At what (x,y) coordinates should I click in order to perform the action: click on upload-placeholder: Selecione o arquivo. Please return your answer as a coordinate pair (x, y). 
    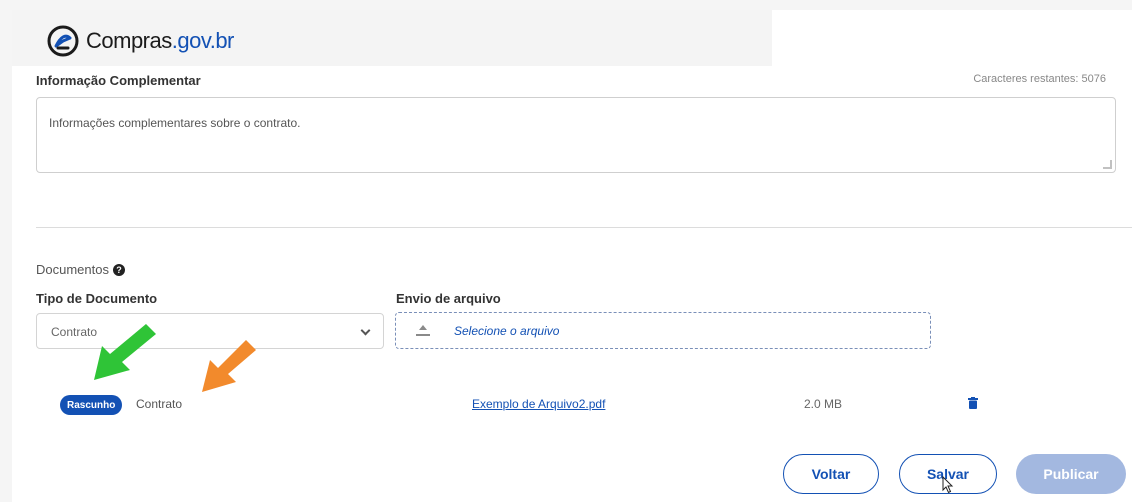
    Looking at the image, I should click on (507, 330).